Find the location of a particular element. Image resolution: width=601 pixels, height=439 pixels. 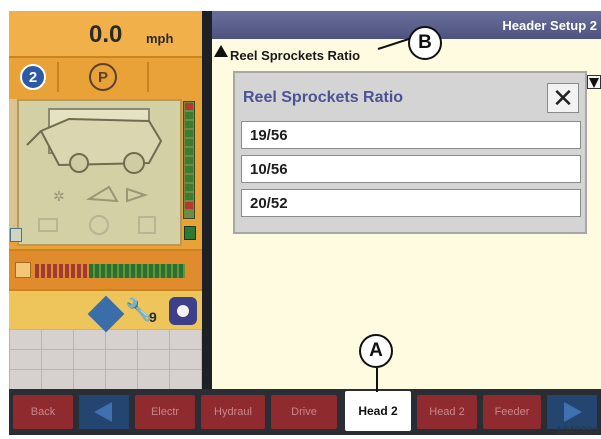

empty-cell is located at coordinates (175, 77).